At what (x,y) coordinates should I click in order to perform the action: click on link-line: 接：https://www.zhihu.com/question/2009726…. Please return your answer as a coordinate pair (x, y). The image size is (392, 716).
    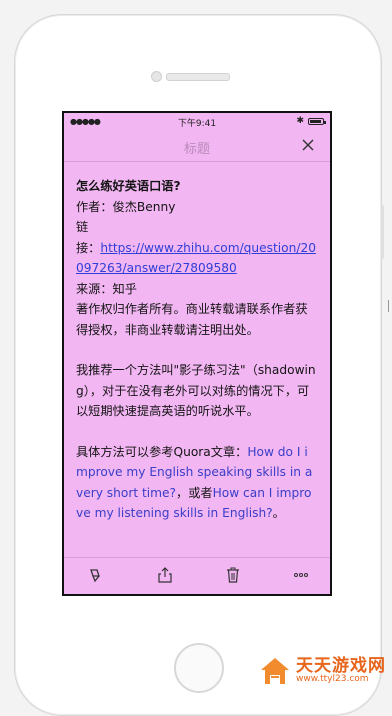
    Looking at the image, I should click on (197, 258).